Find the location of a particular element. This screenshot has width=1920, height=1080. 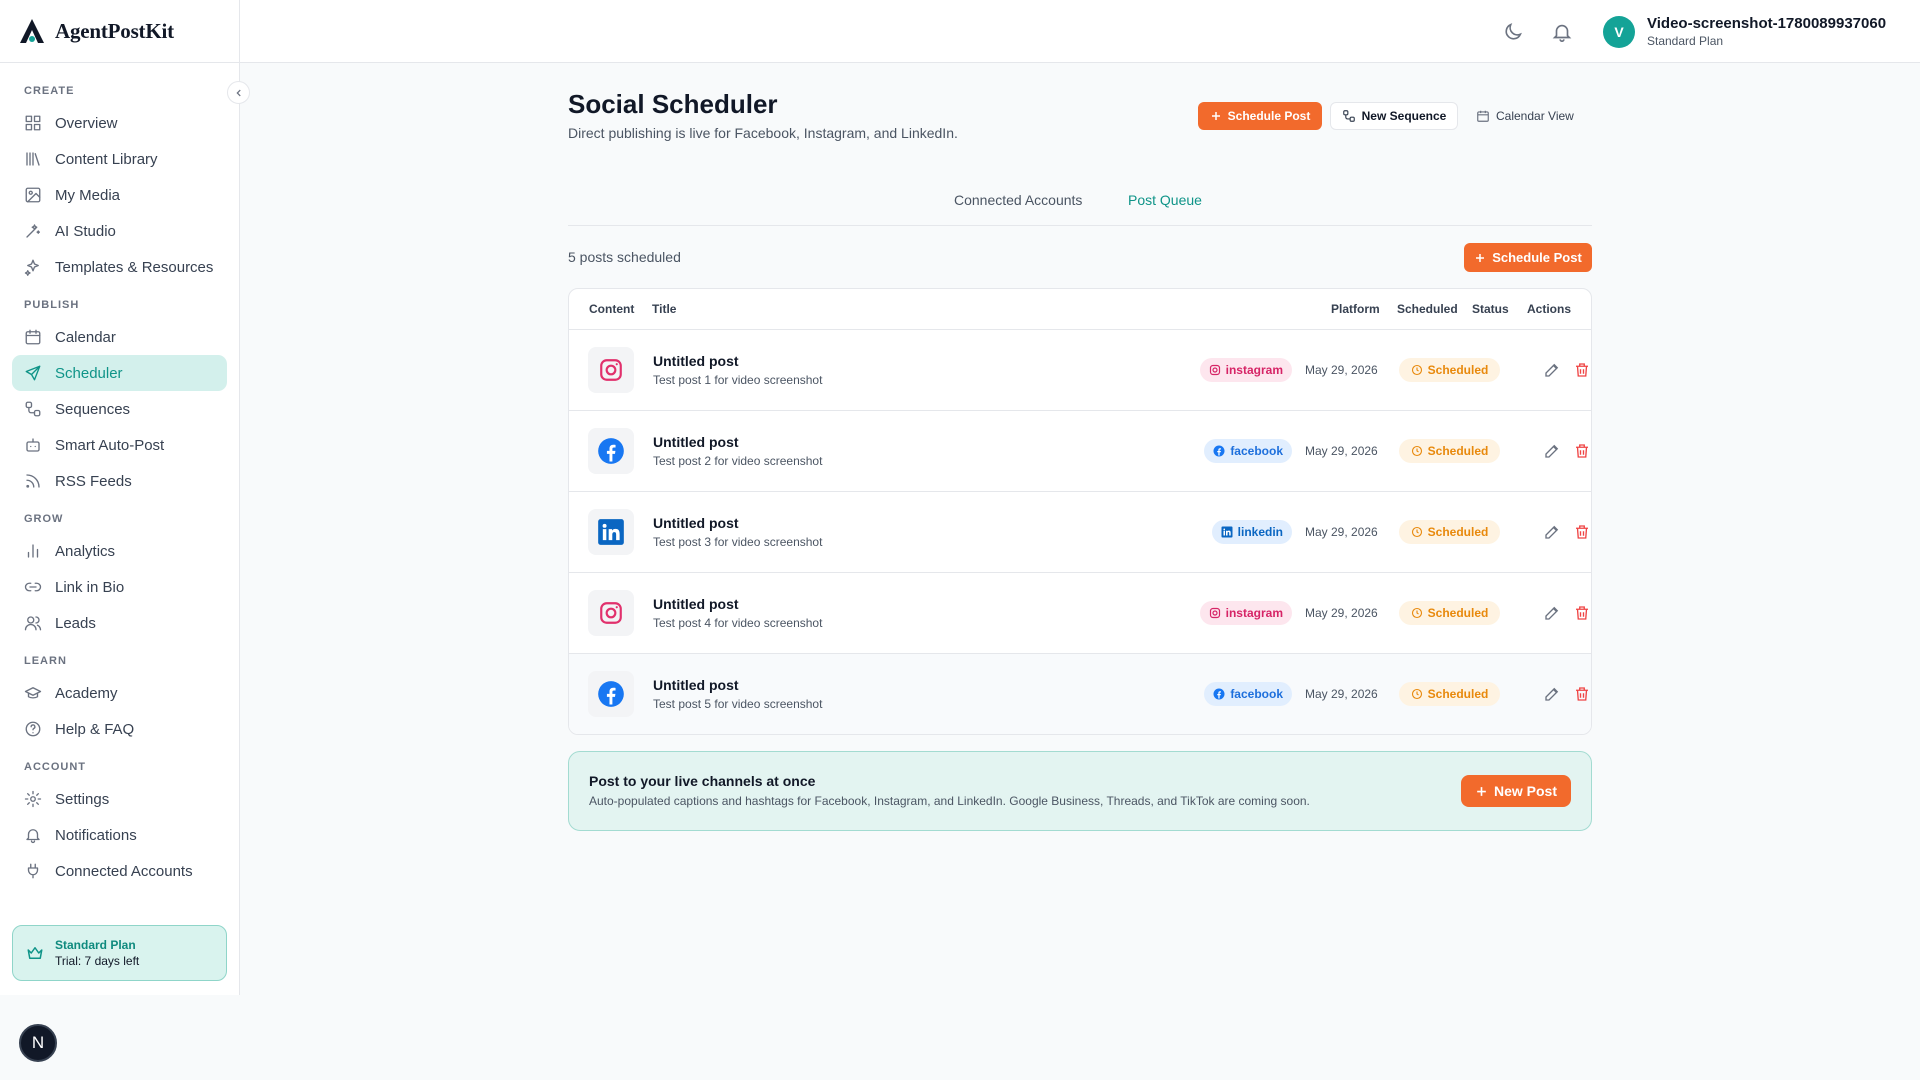

sidebar-item-templates-resources: Templates & Resources is located at coordinates (119, 267).